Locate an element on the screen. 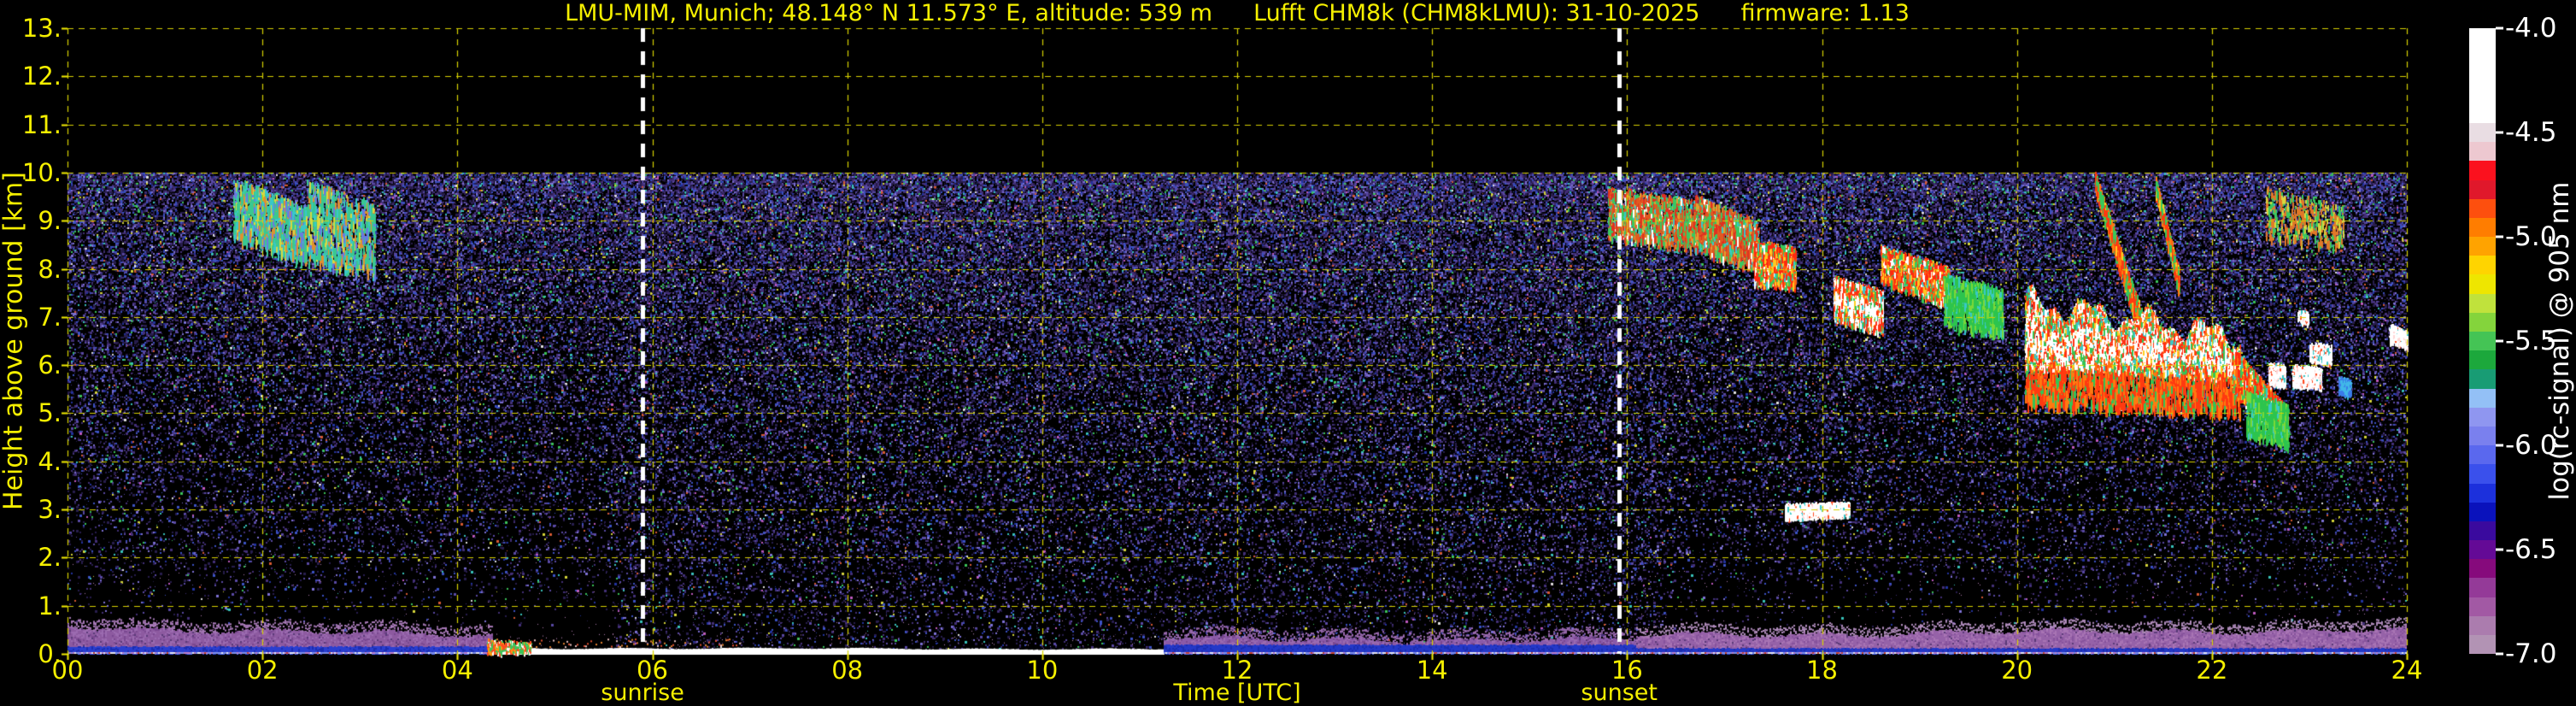 Image resolution: width=2576 pixels, height=706 pixels. y-tick-label: 3. is located at coordinates (50, 510).